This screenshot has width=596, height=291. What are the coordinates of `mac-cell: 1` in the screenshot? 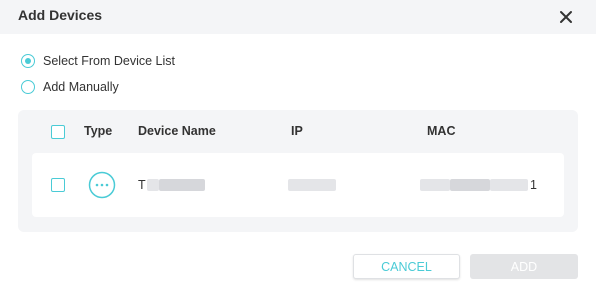 It's located at (478, 185).